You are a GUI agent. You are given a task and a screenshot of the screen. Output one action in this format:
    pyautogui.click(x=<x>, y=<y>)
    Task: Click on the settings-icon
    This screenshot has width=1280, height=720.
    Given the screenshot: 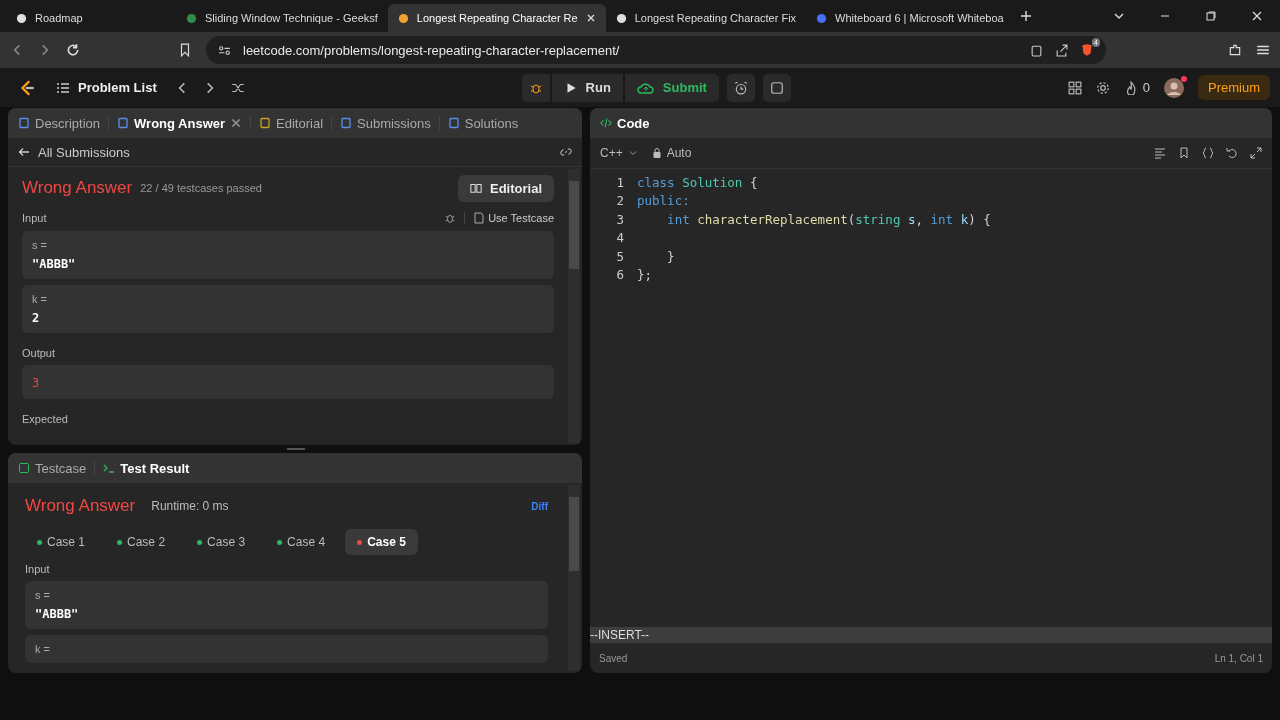 What is the action you would take?
    pyautogui.click(x=1102, y=87)
    